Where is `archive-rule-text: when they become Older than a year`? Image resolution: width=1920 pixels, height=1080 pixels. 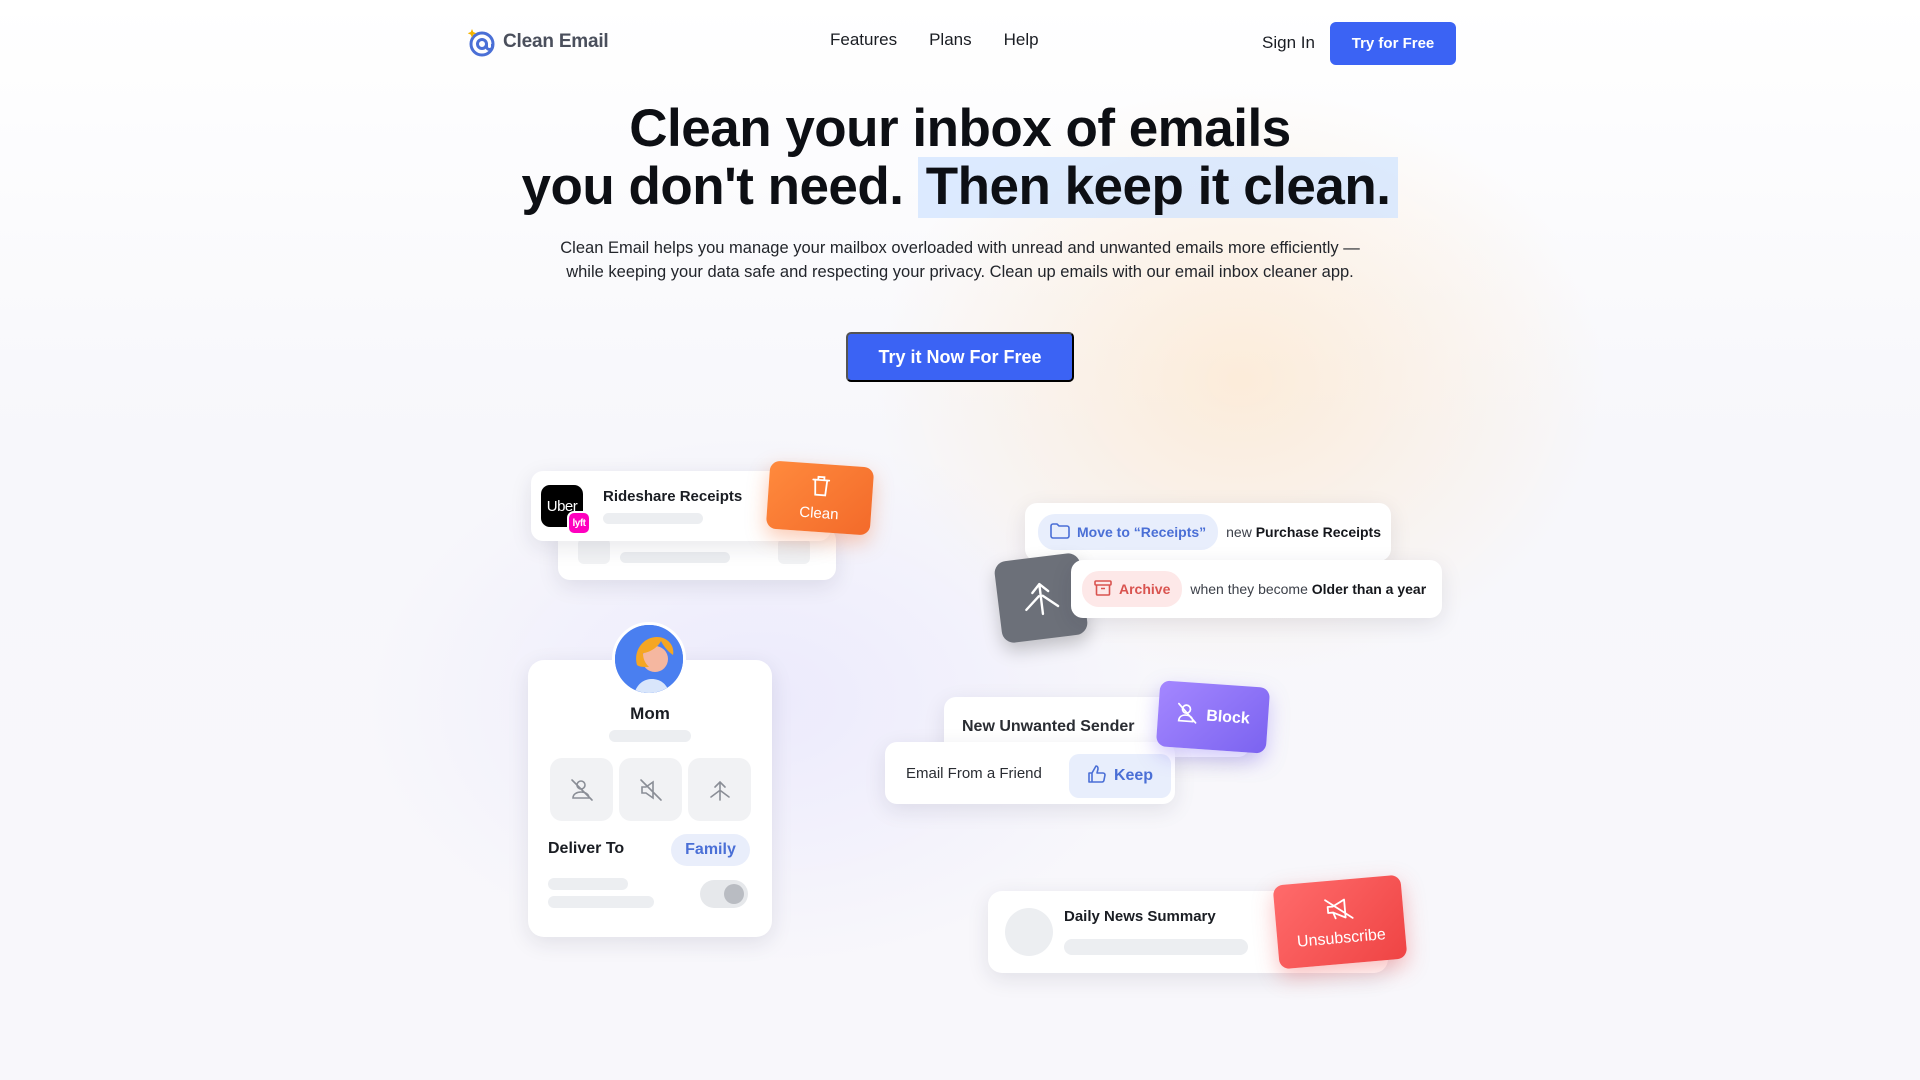 archive-rule-text: when they become Older than a year is located at coordinates (1308, 589).